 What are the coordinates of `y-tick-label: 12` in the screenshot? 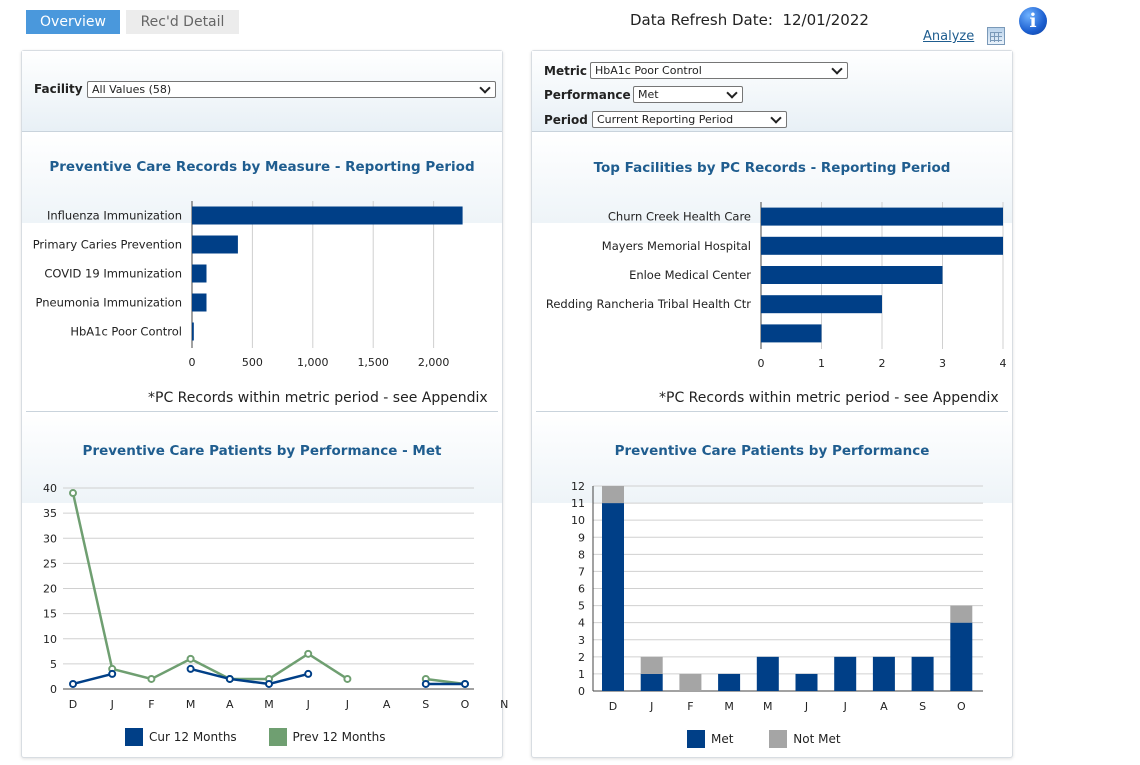 It's located at (578, 486).